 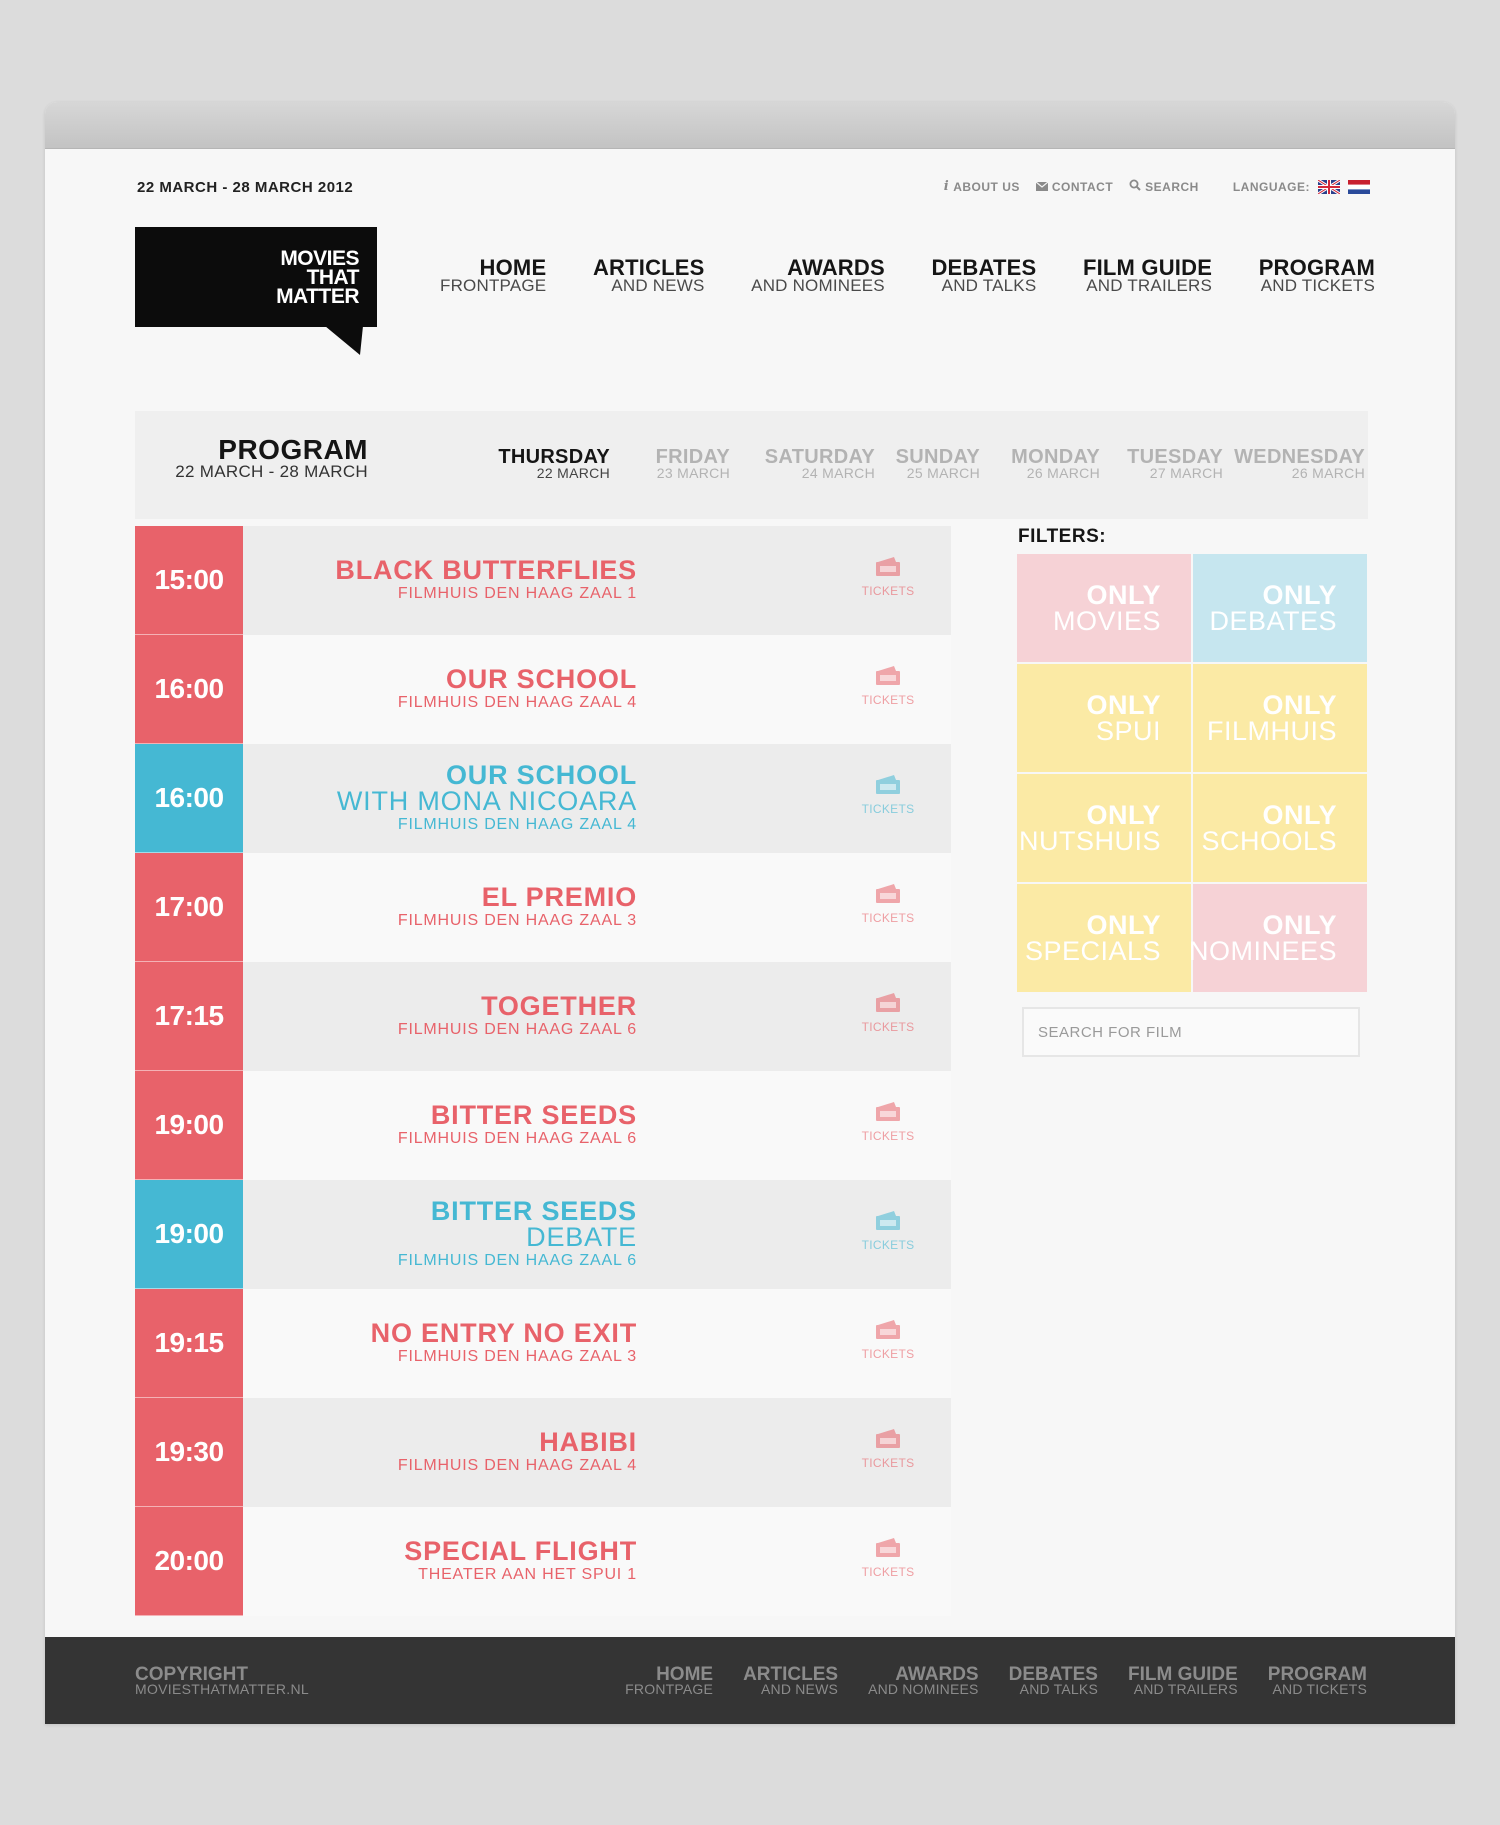 What do you see at coordinates (1182, 1674) in the screenshot?
I see `footer-nav-title: FILM GUIDE` at bounding box center [1182, 1674].